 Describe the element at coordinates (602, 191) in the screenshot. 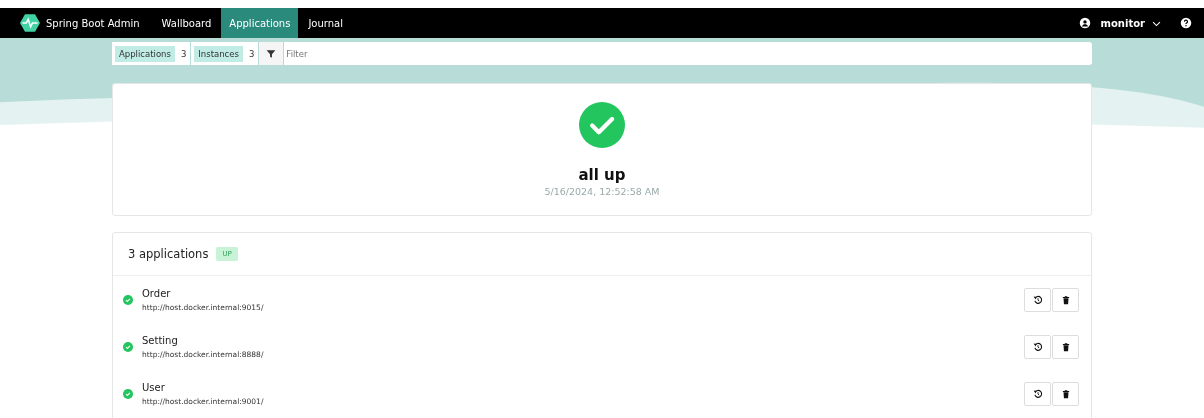

I see `status-timestamp: 5/16/2024, 12:52:58 AM` at that location.